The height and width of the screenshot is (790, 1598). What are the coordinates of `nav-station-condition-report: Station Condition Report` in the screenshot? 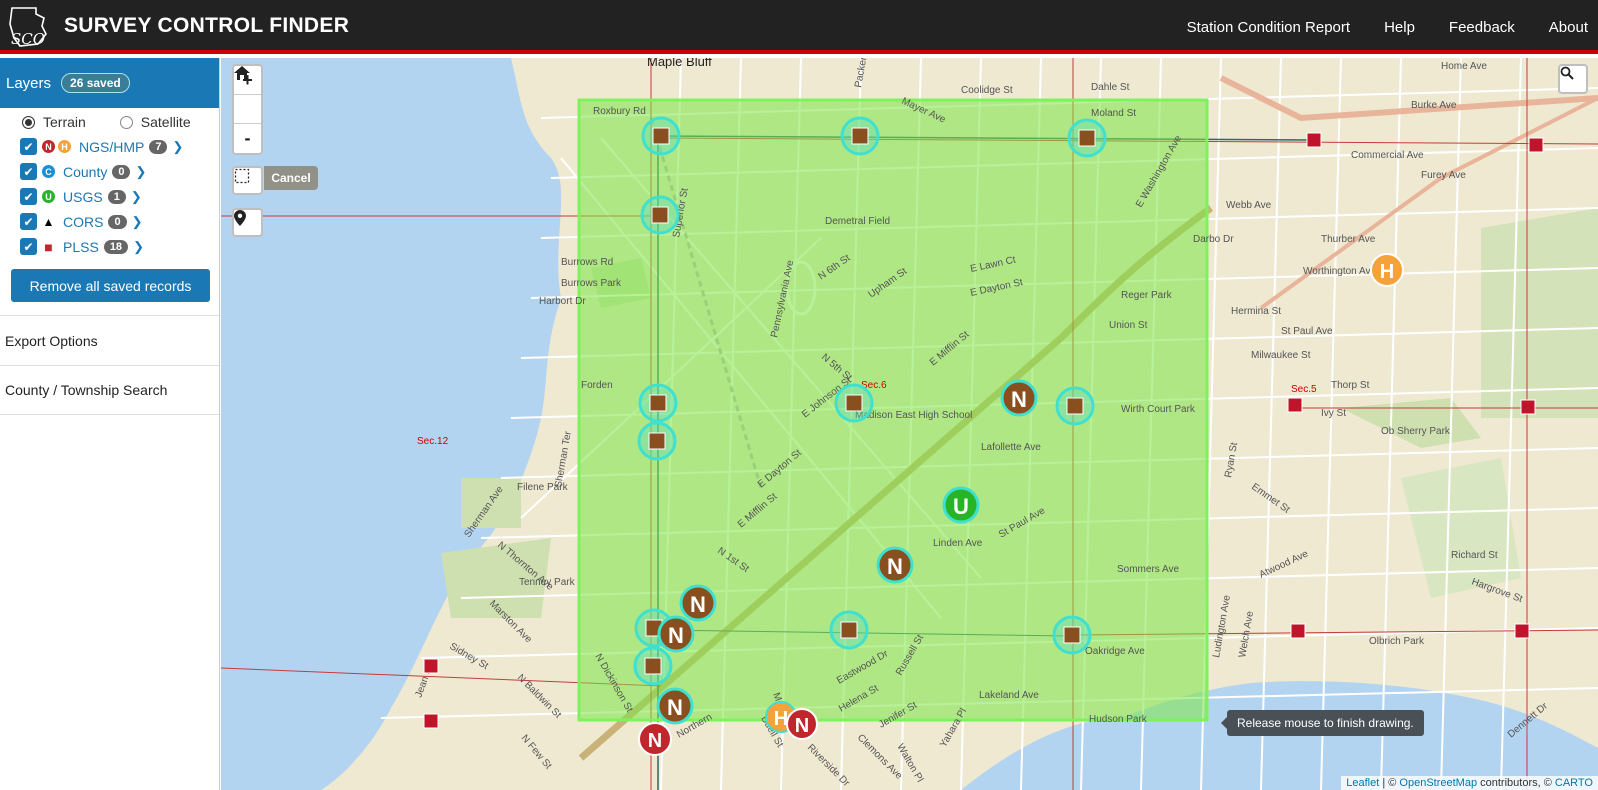 It's located at (1268, 27).